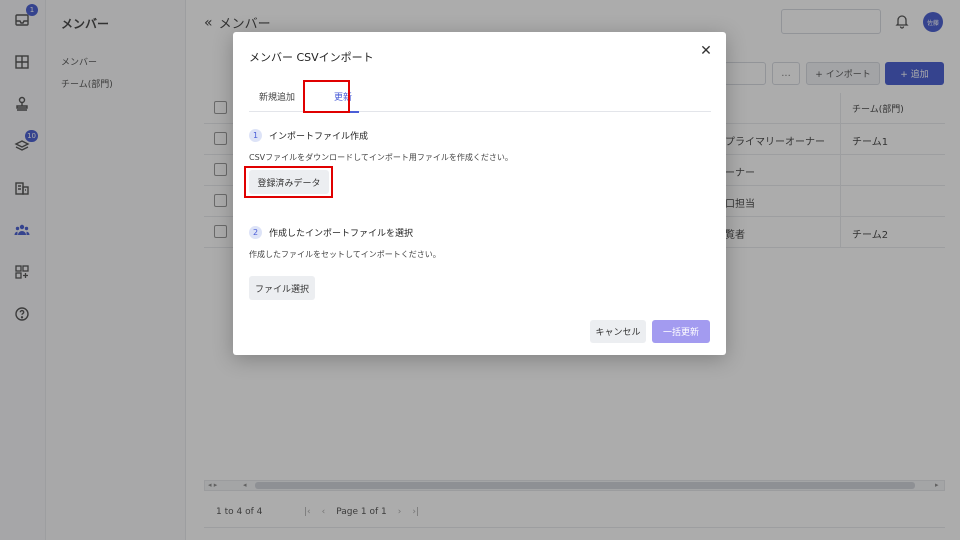 Image resolution: width=960 pixels, height=540 pixels. Describe the element at coordinates (618, 331) in the screenshot. I see `cancel-button: キャンセル` at that location.